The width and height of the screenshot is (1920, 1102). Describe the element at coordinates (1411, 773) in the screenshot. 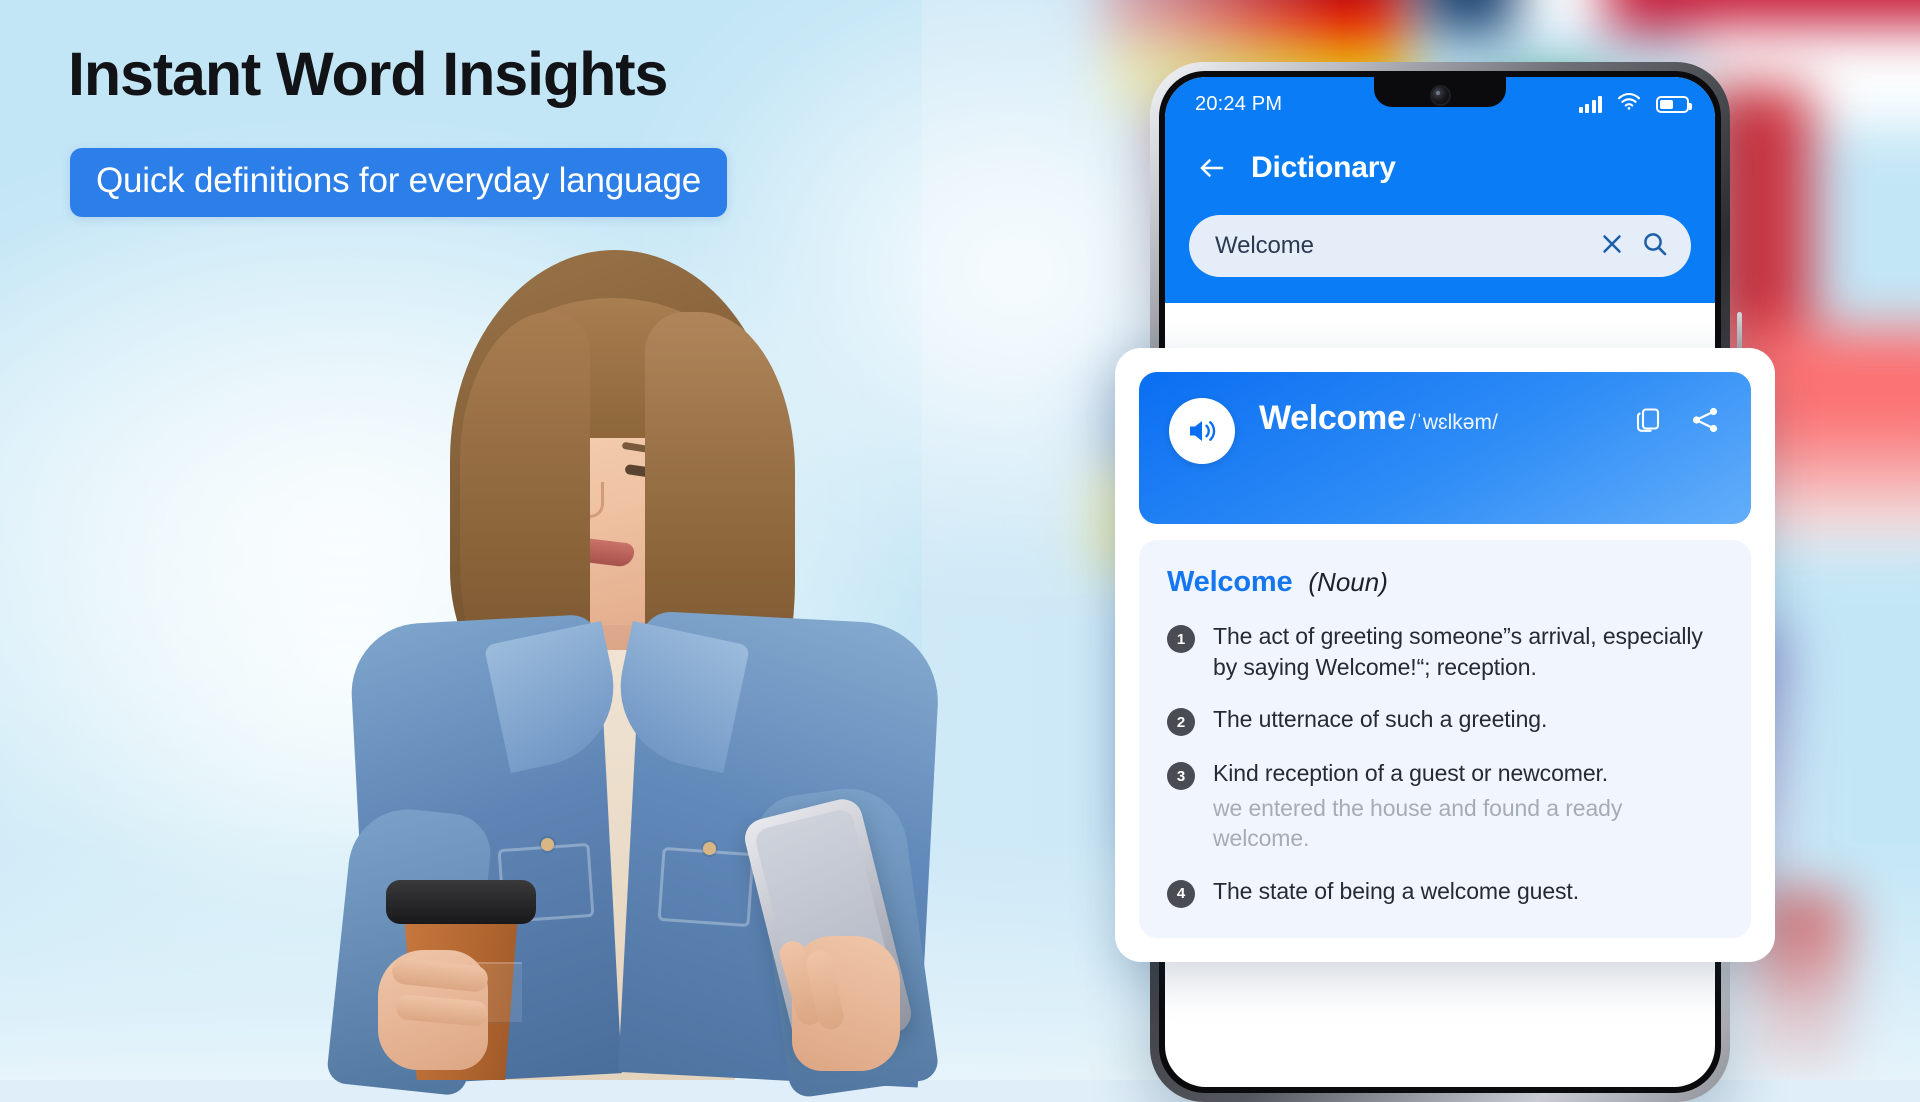

I see `definition-body: Kind reception of a guest or newcomer.` at that location.